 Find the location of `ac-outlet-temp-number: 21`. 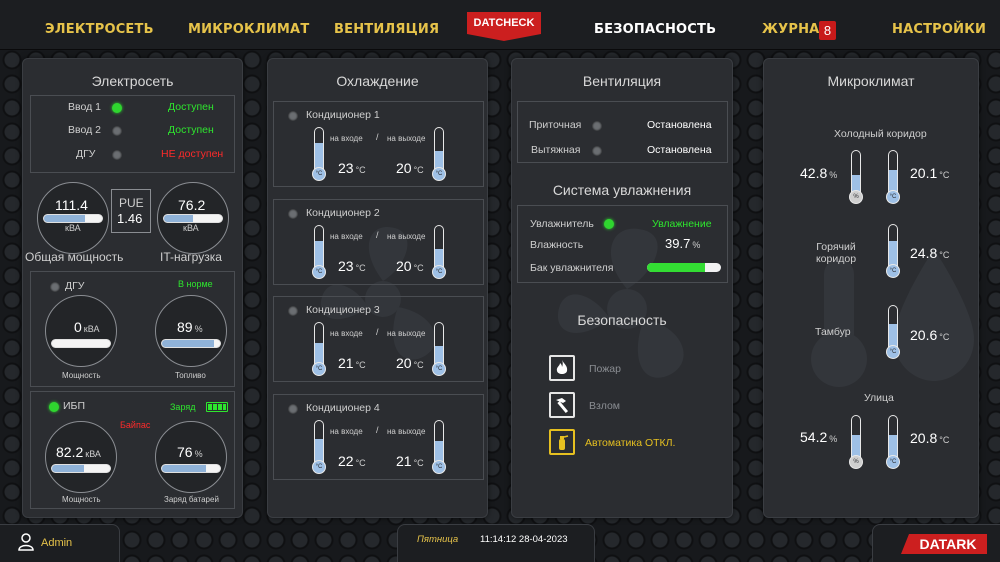

ac-outlet-temp-number: 21 is located at coordinates (404, 461).